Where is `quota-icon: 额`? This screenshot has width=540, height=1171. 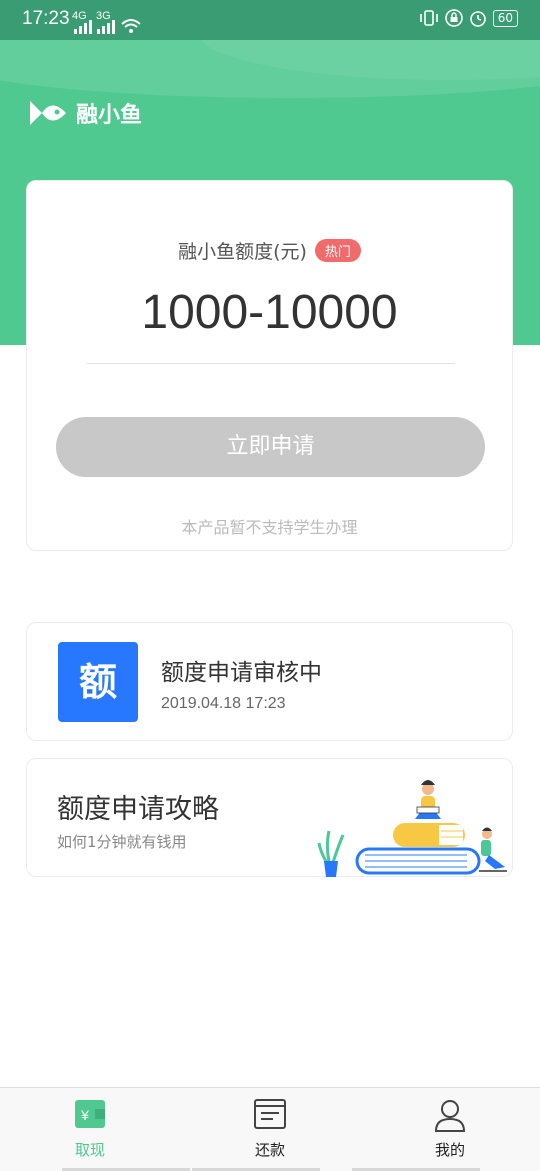
quota-icon: 额 is located at coordinates (98, 682).